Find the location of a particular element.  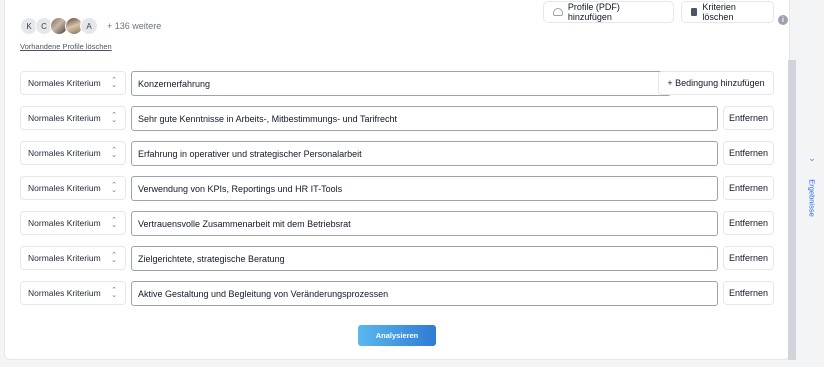

chevron-down-icon: ⌄ is located at coordinates (812, 158).